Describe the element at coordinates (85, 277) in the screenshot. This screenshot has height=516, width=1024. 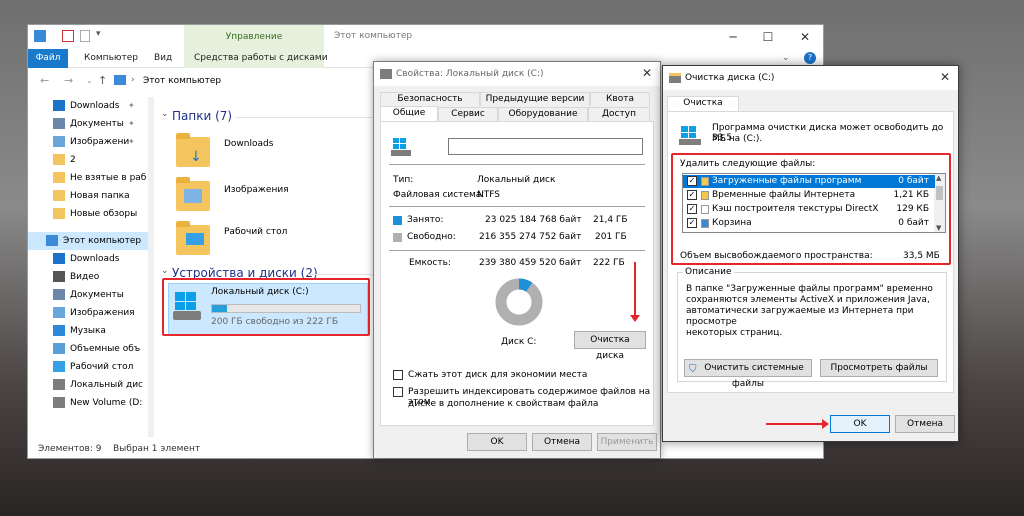
I see `sidebar-item-label: Видео` at that location.